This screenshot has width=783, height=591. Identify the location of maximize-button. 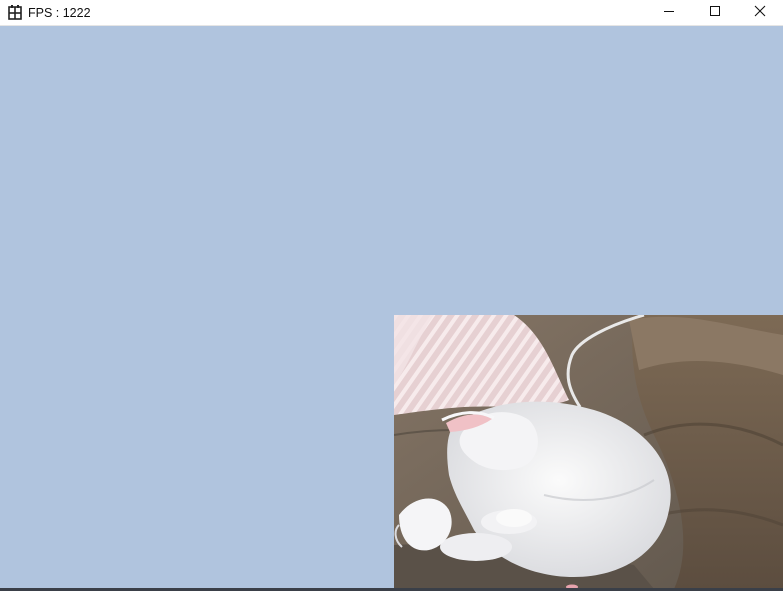
(714, 12).